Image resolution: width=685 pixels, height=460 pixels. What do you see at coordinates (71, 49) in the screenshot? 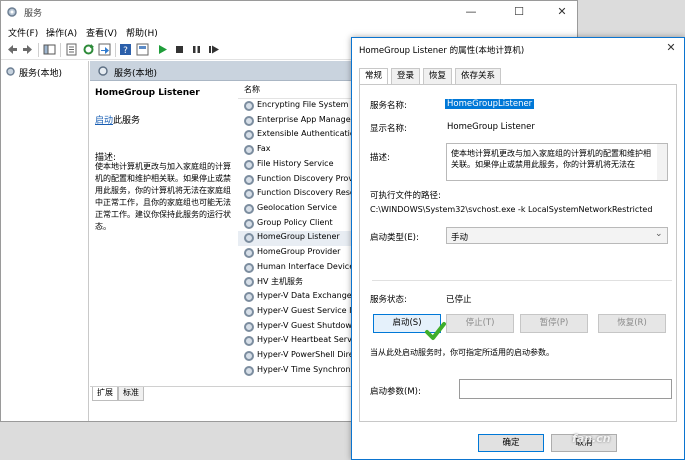
I see `properties-icon` at bounding box center [71, 49].